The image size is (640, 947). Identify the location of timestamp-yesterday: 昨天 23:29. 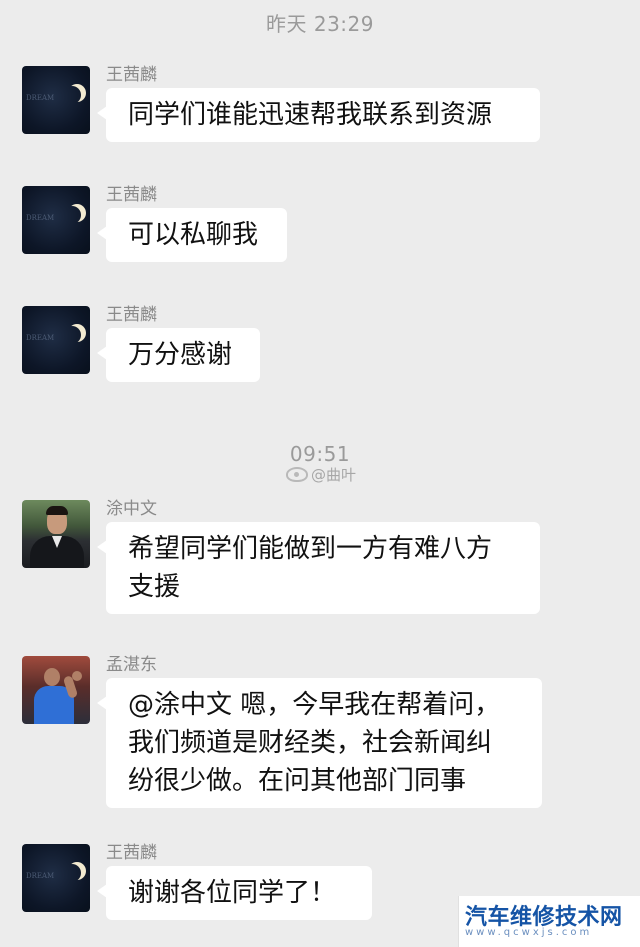
(320, 24).